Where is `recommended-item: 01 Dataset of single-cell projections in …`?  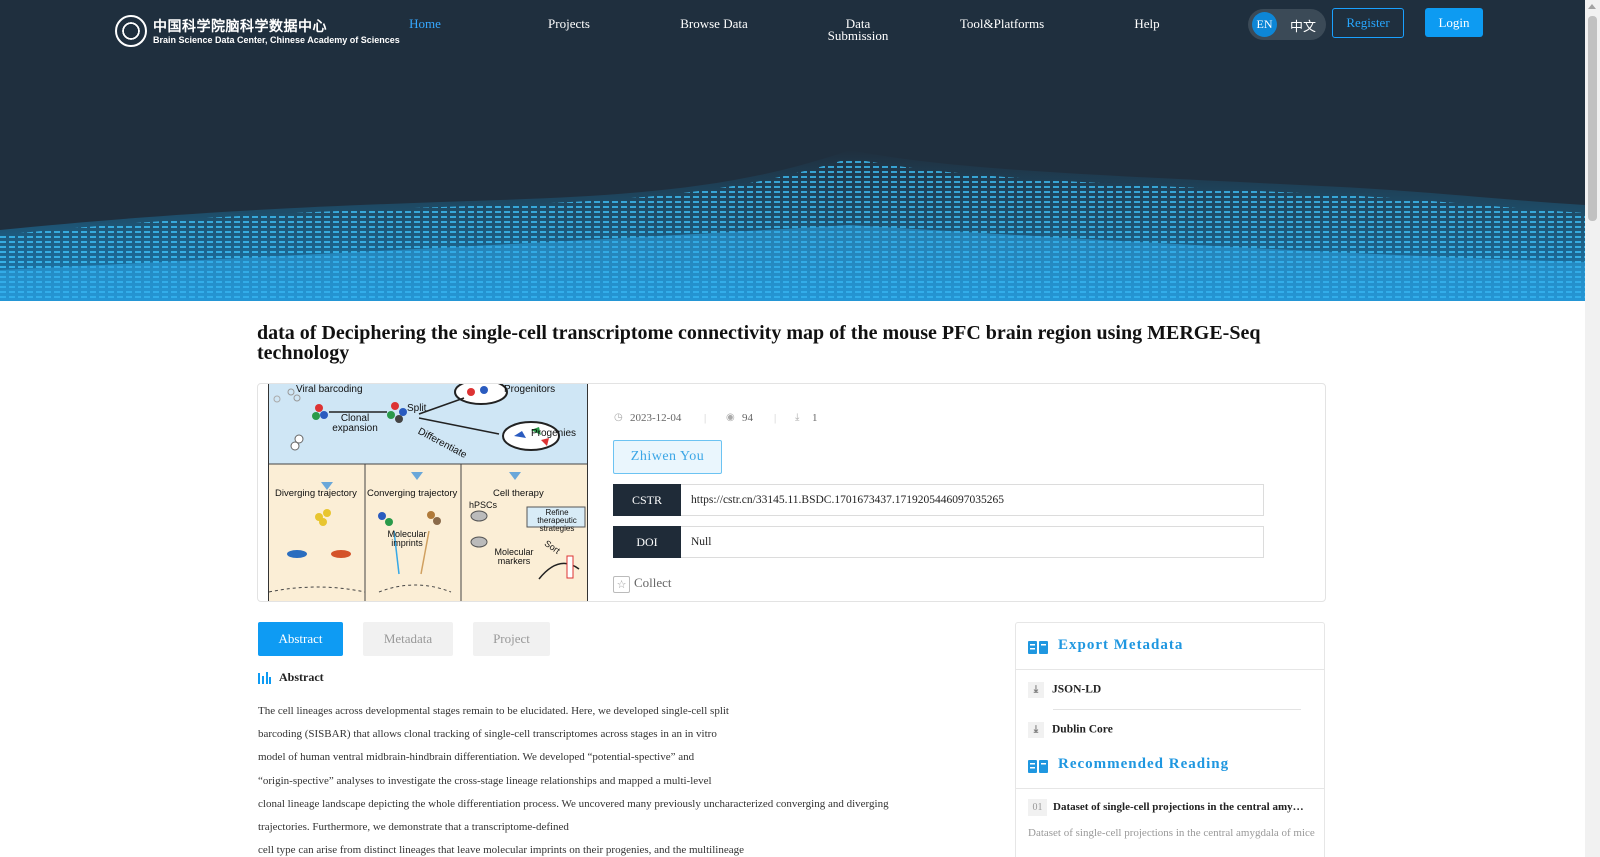 recommended-item: 01 Dataset of single-cell projections in … is located at coordinates (1173, 820).